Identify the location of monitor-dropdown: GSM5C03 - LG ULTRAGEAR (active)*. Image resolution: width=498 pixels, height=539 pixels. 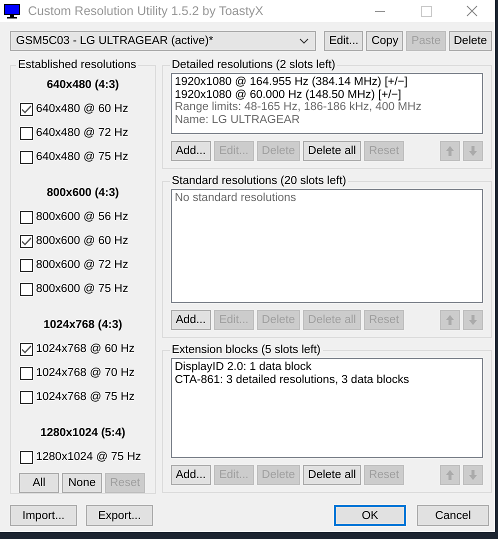
(163, 41).